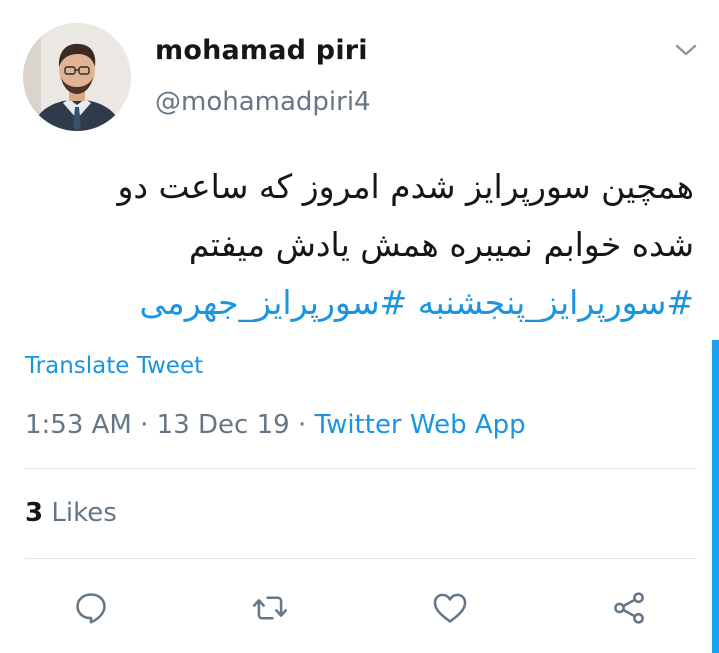 The image size is (719, 653). I want to click on reply-icon, so click(91, 608).